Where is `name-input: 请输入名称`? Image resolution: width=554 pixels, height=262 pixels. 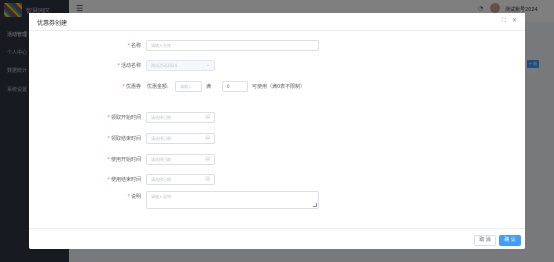 name-input: 请输入名称 is located at coordinates (232, 45).